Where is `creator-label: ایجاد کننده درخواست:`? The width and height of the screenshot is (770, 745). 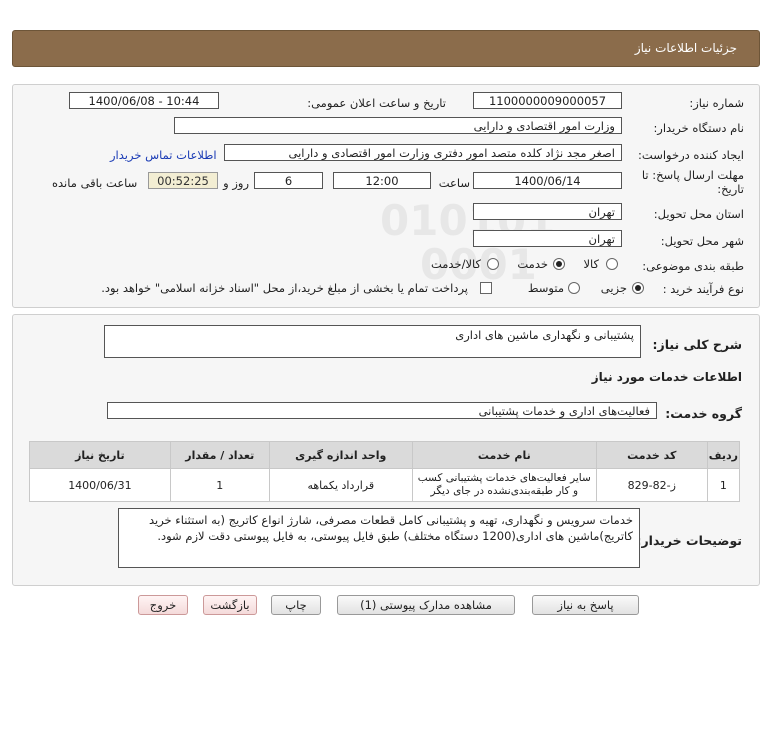
creator-label: ایجاد کننده درخواست: is located at coordinates (691, 155).